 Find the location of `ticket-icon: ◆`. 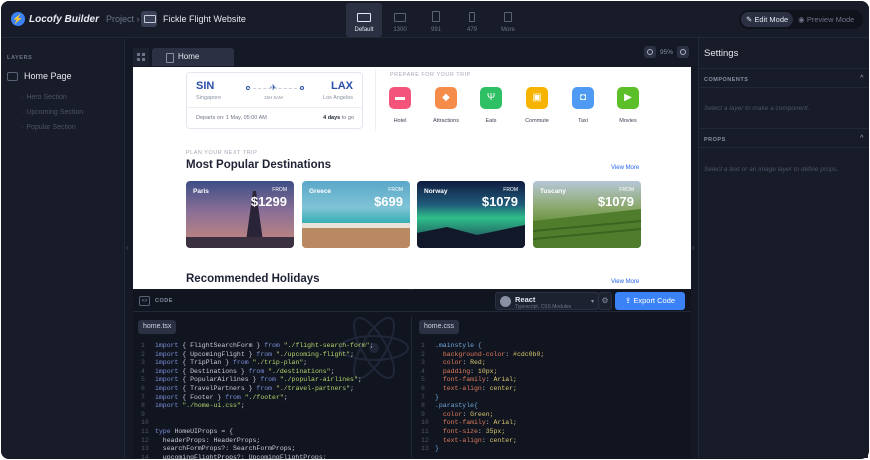

ticket-icon: ◆ is located at coordinates (446, 98).